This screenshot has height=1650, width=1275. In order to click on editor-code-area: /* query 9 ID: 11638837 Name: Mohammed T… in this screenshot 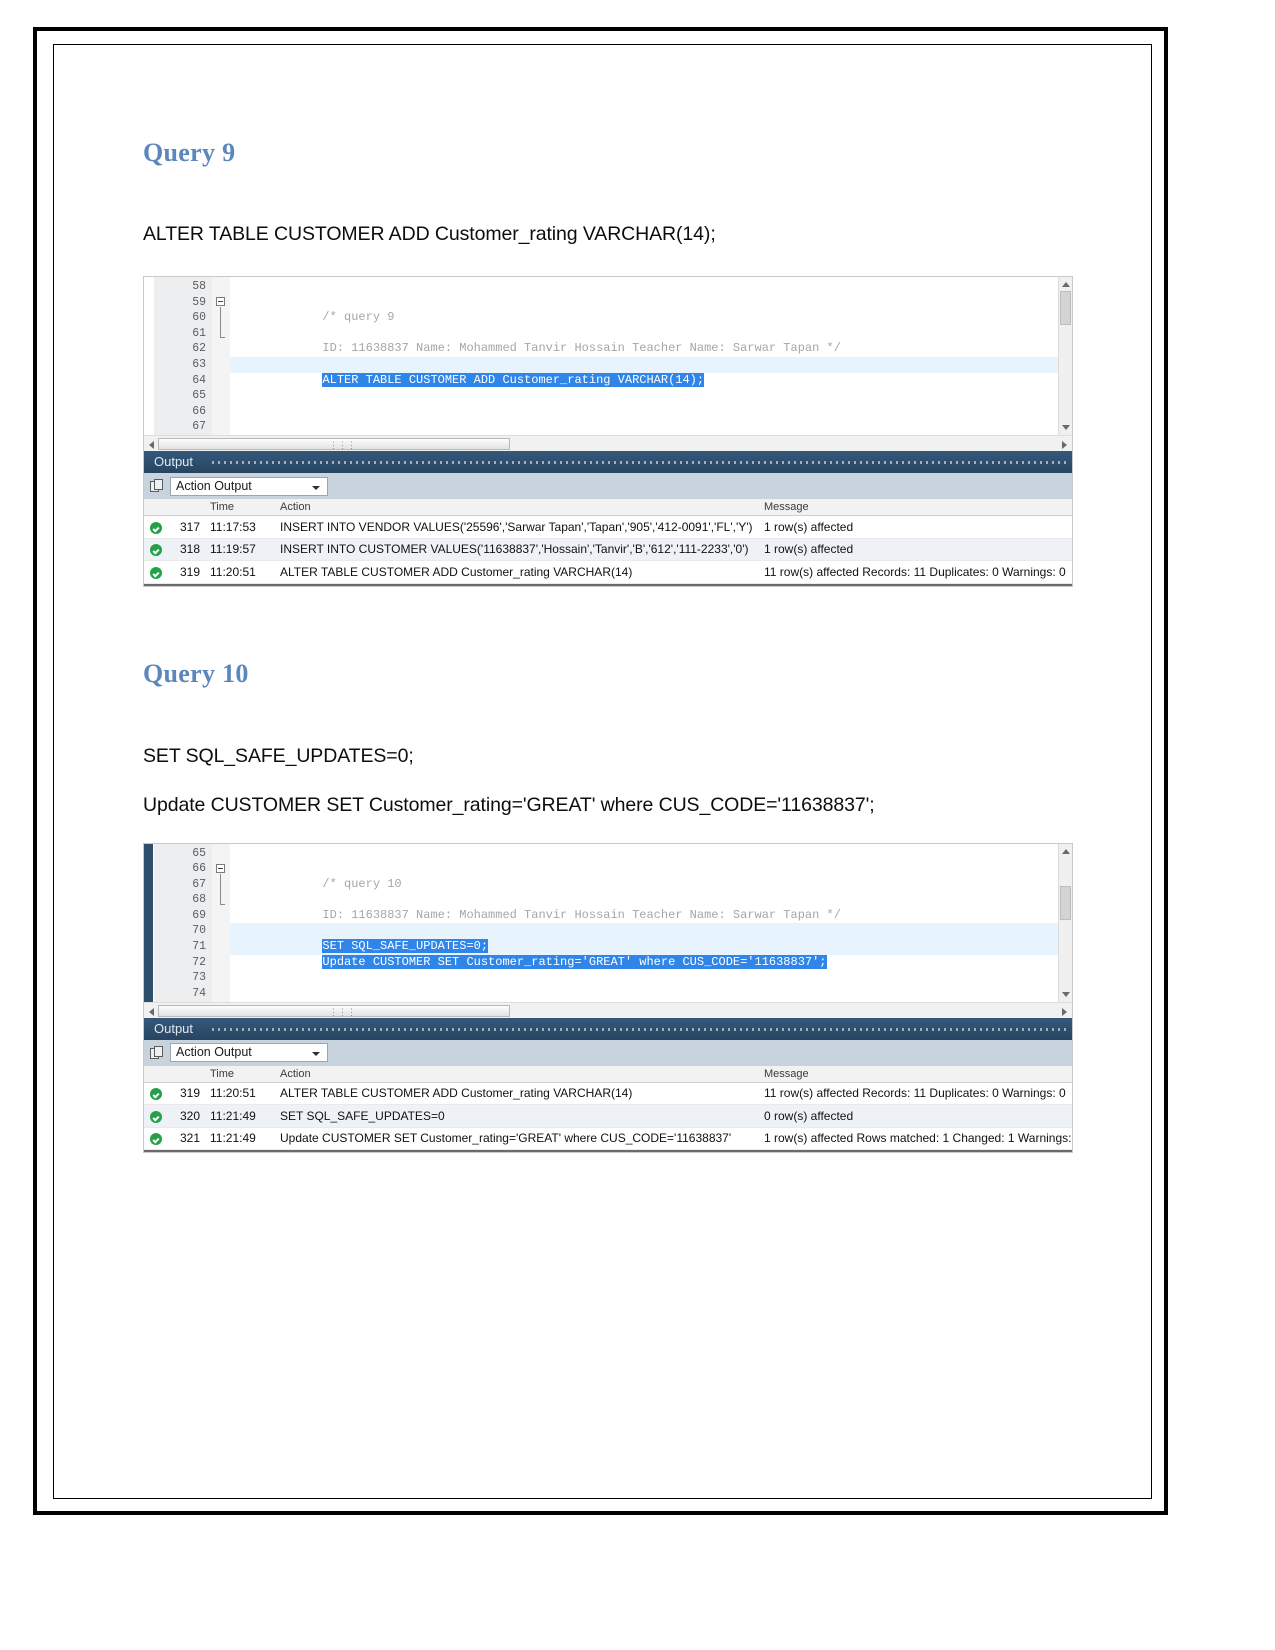, I will do `click(651, 356)`.